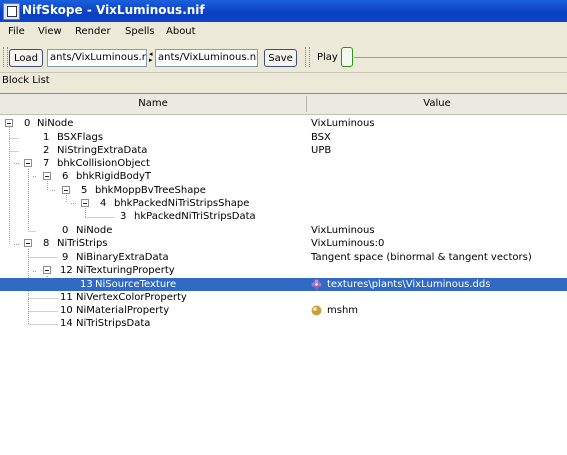  I want to click on tree-row: 3 hkPackedNiTriStripsData, so click(283, 216).